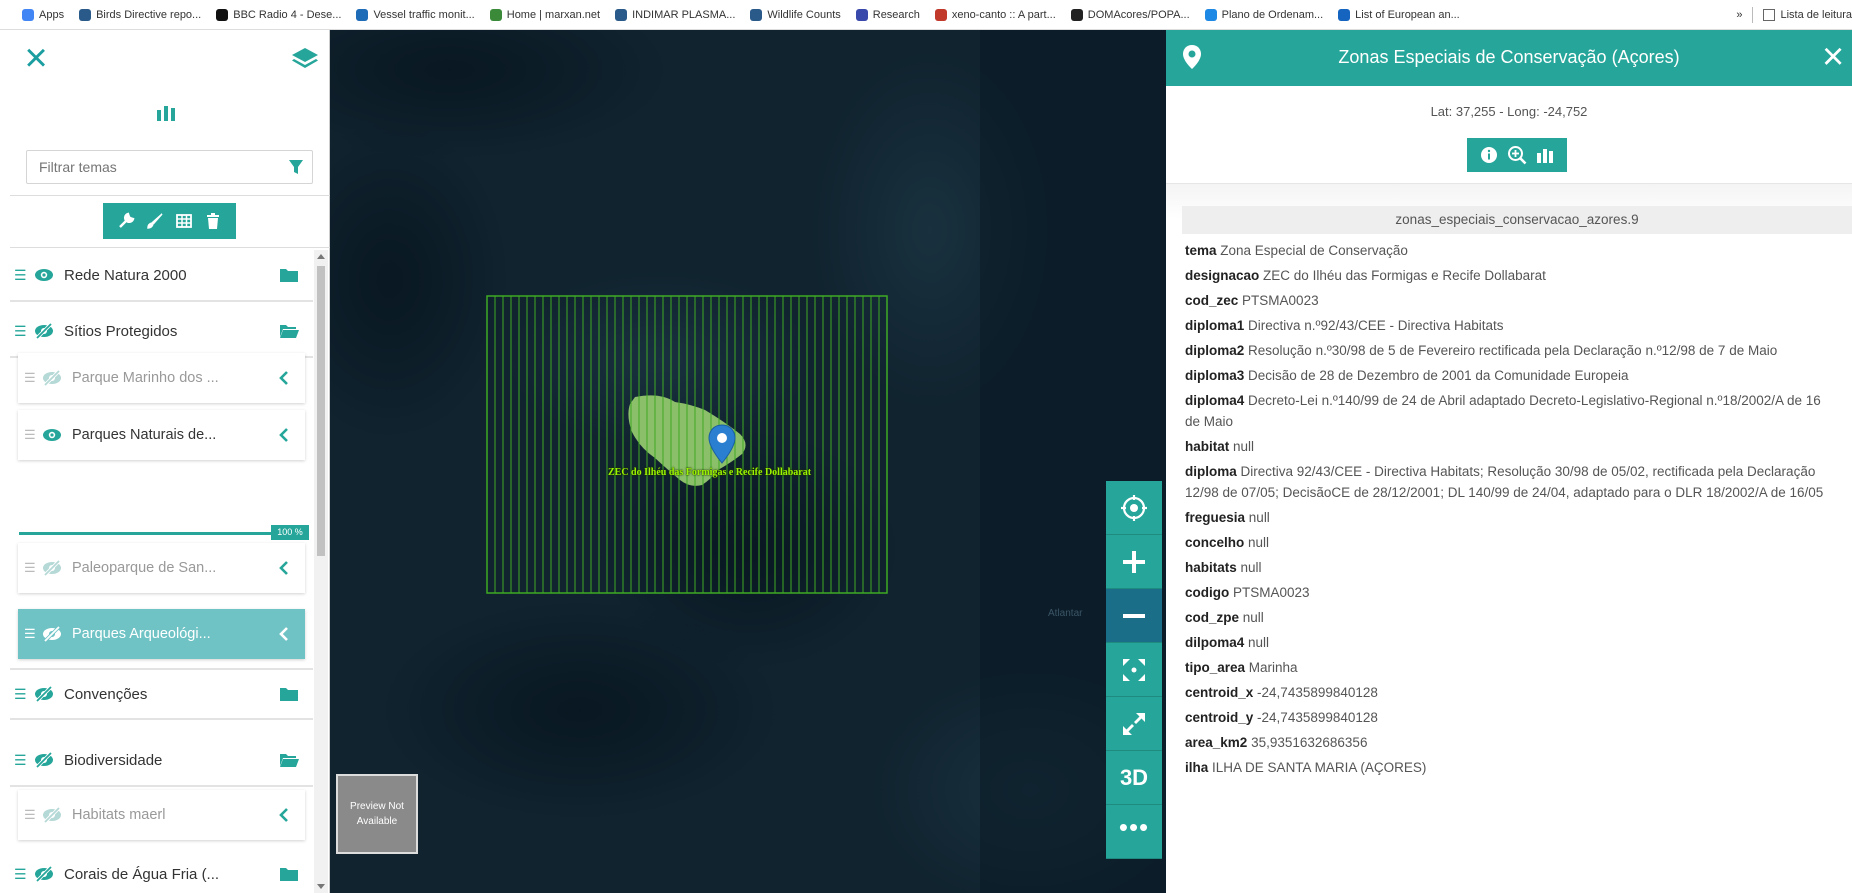 This screenshot has height=893, width=1852. What do you see at coordinates (161, 694) in the screenshot?
I see `layer-group-convencoes: ☰ Convenções` at bounding box center [161, 694].